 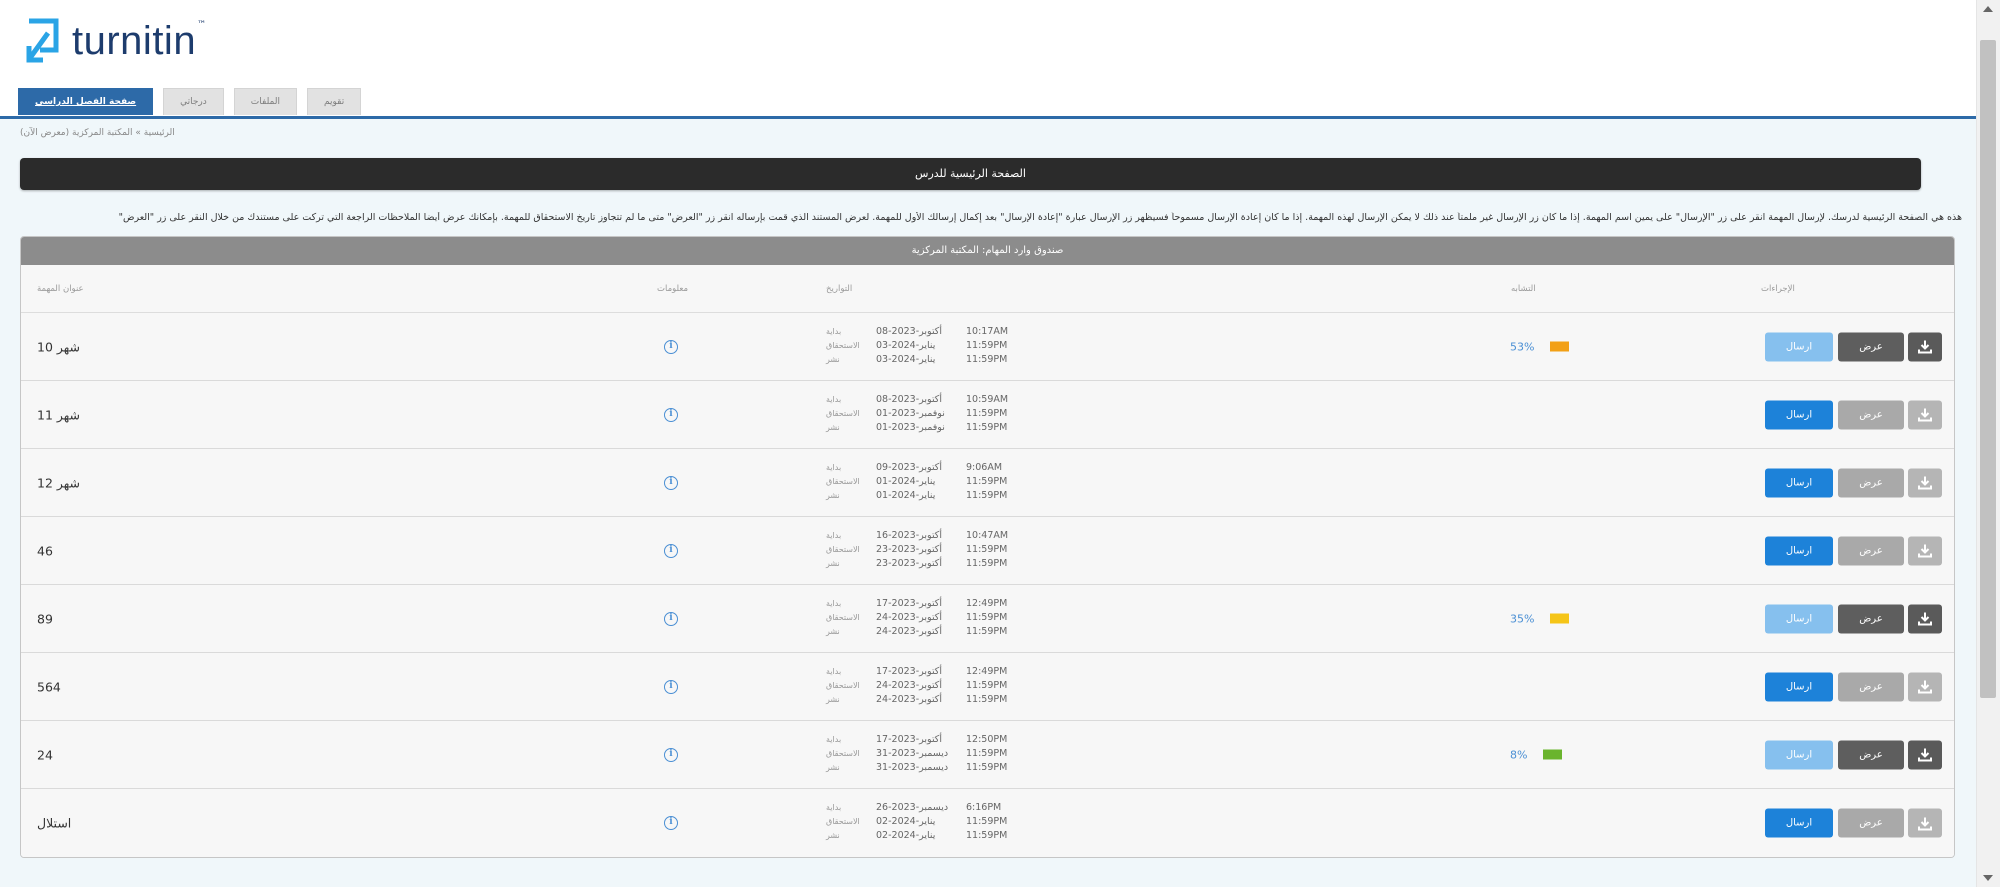 What do you see at coordinates (59, 482) in the screenshot?
I see `assignment-title: شهر 12` at bounding box center [59, 482].